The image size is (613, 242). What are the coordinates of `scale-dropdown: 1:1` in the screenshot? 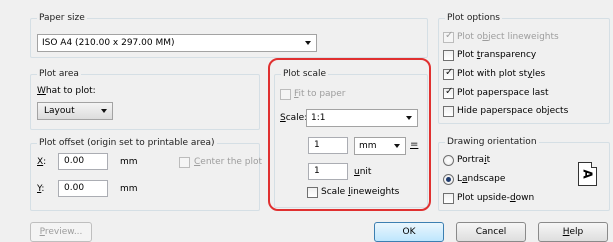 It's located at (362, 118).